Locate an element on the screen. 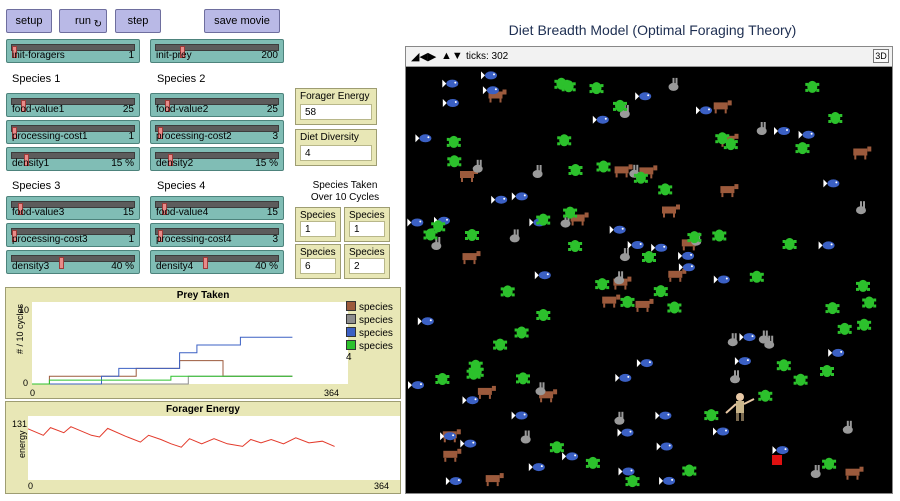 This screenshot has width=900, height=501. monitor-value: 1 is located at coordinates (318, 229).